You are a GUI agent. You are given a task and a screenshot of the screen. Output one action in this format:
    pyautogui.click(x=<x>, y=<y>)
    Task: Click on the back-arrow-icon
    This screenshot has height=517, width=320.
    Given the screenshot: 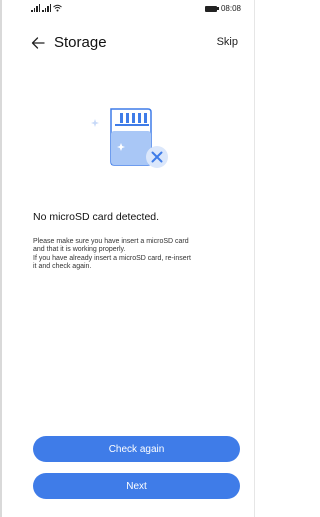 What is the action you would take?
    pyautogui.click(x=38, y=43)
    